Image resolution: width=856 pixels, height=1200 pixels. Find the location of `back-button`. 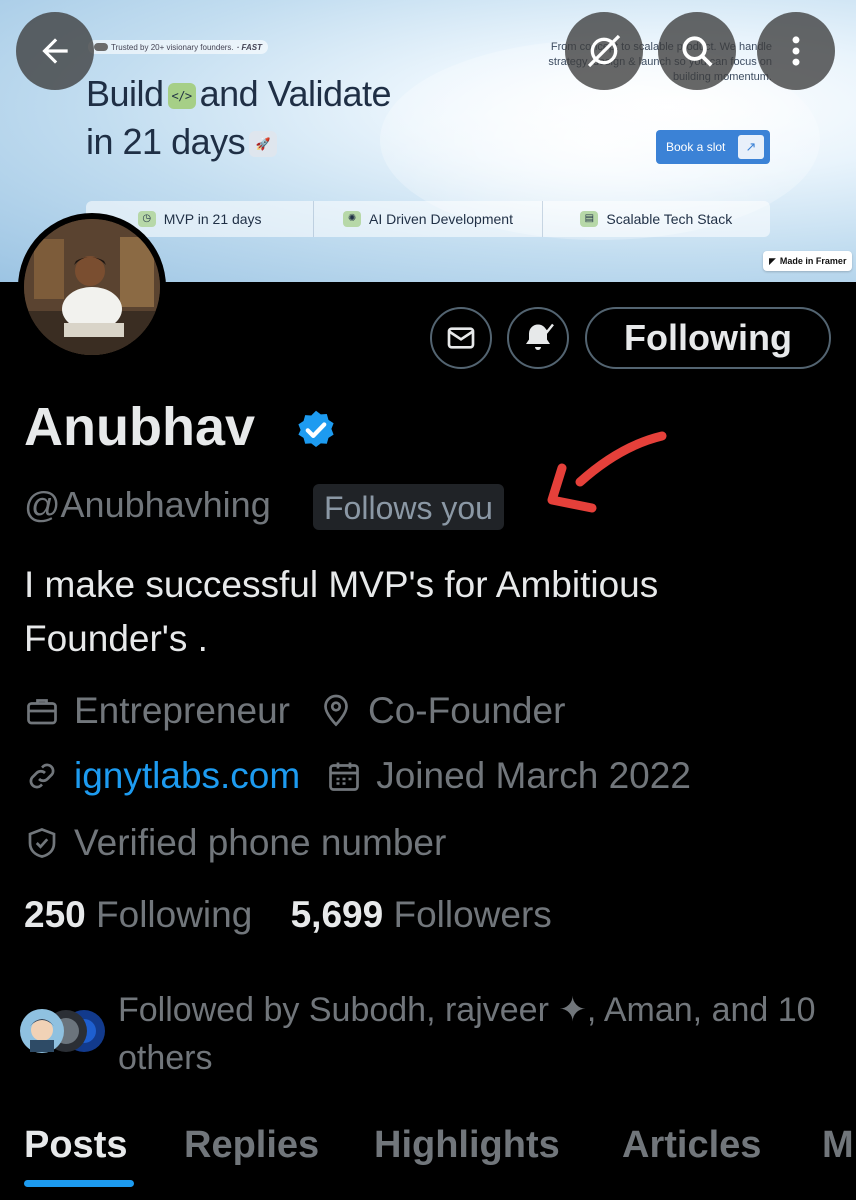

back-button is located at coordinates (55, 51).